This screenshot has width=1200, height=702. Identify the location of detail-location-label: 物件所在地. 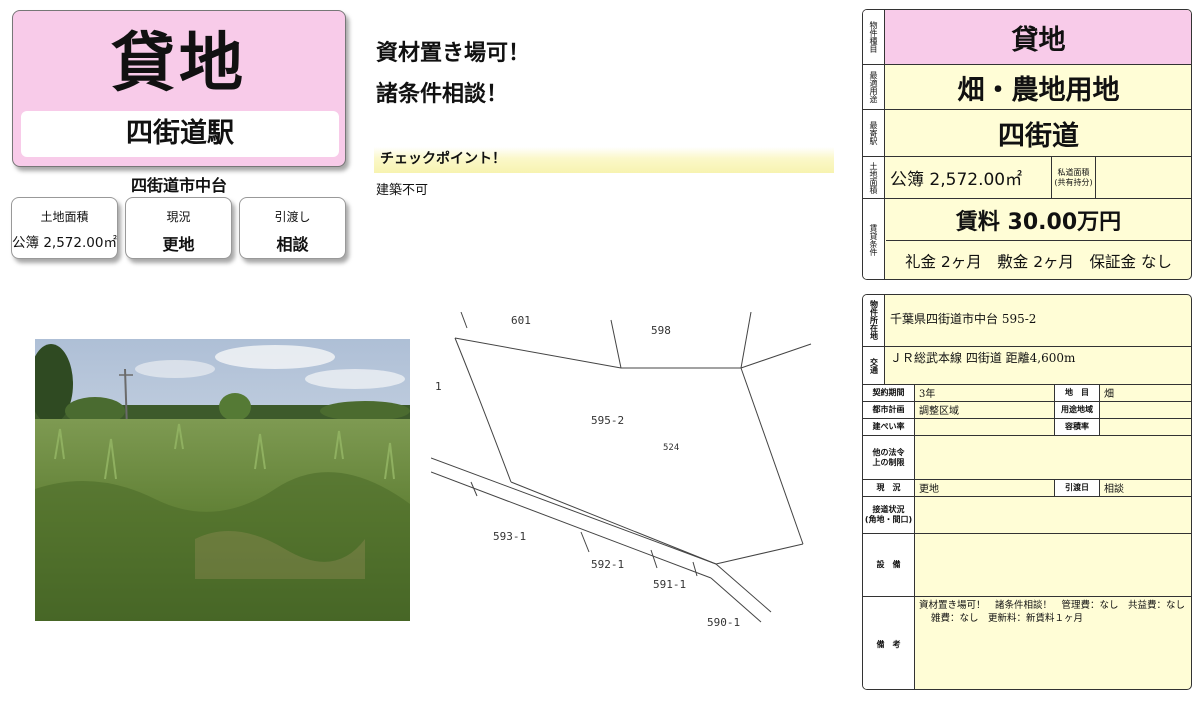
(874, 320).